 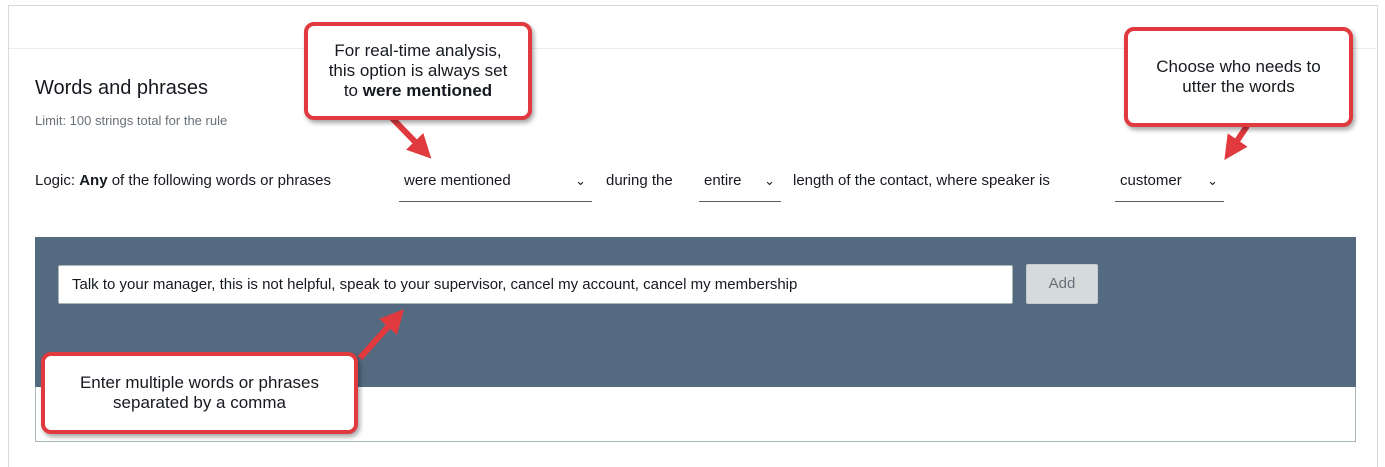 I want to click on callout-multi-line2: separated by a comma, so click(x=199, y=402).